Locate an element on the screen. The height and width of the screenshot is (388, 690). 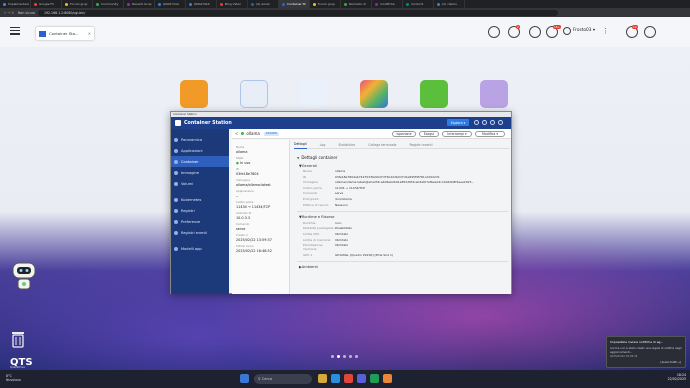
execute-button: Esegui is located at coordinates (429, 134).